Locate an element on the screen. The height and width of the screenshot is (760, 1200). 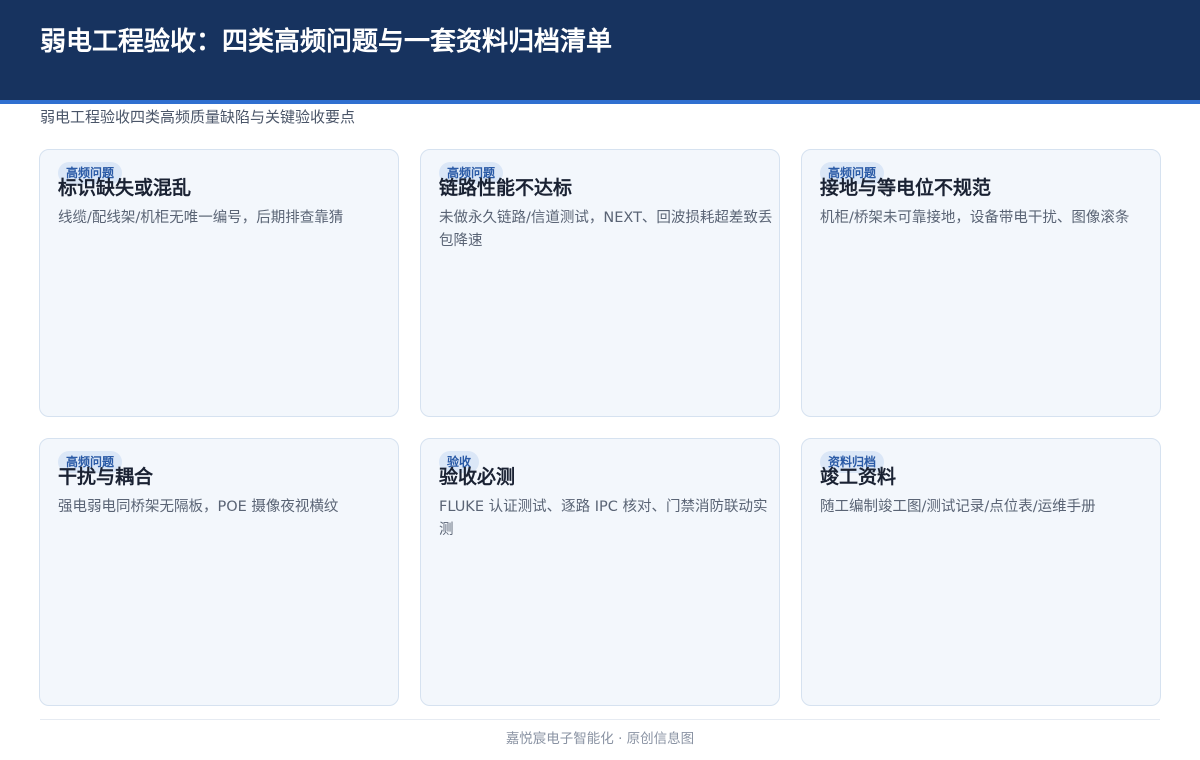
card-title: 干扰与耦合 is located at coordinates (106, 477).